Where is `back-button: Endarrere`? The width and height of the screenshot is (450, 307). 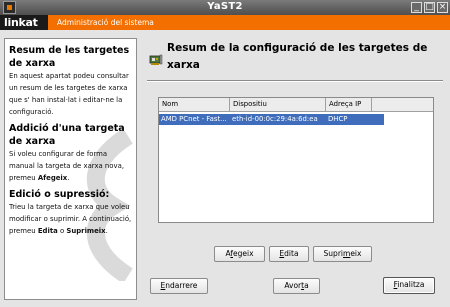 back-button: Endarrere is located at coordinates (179, 286).